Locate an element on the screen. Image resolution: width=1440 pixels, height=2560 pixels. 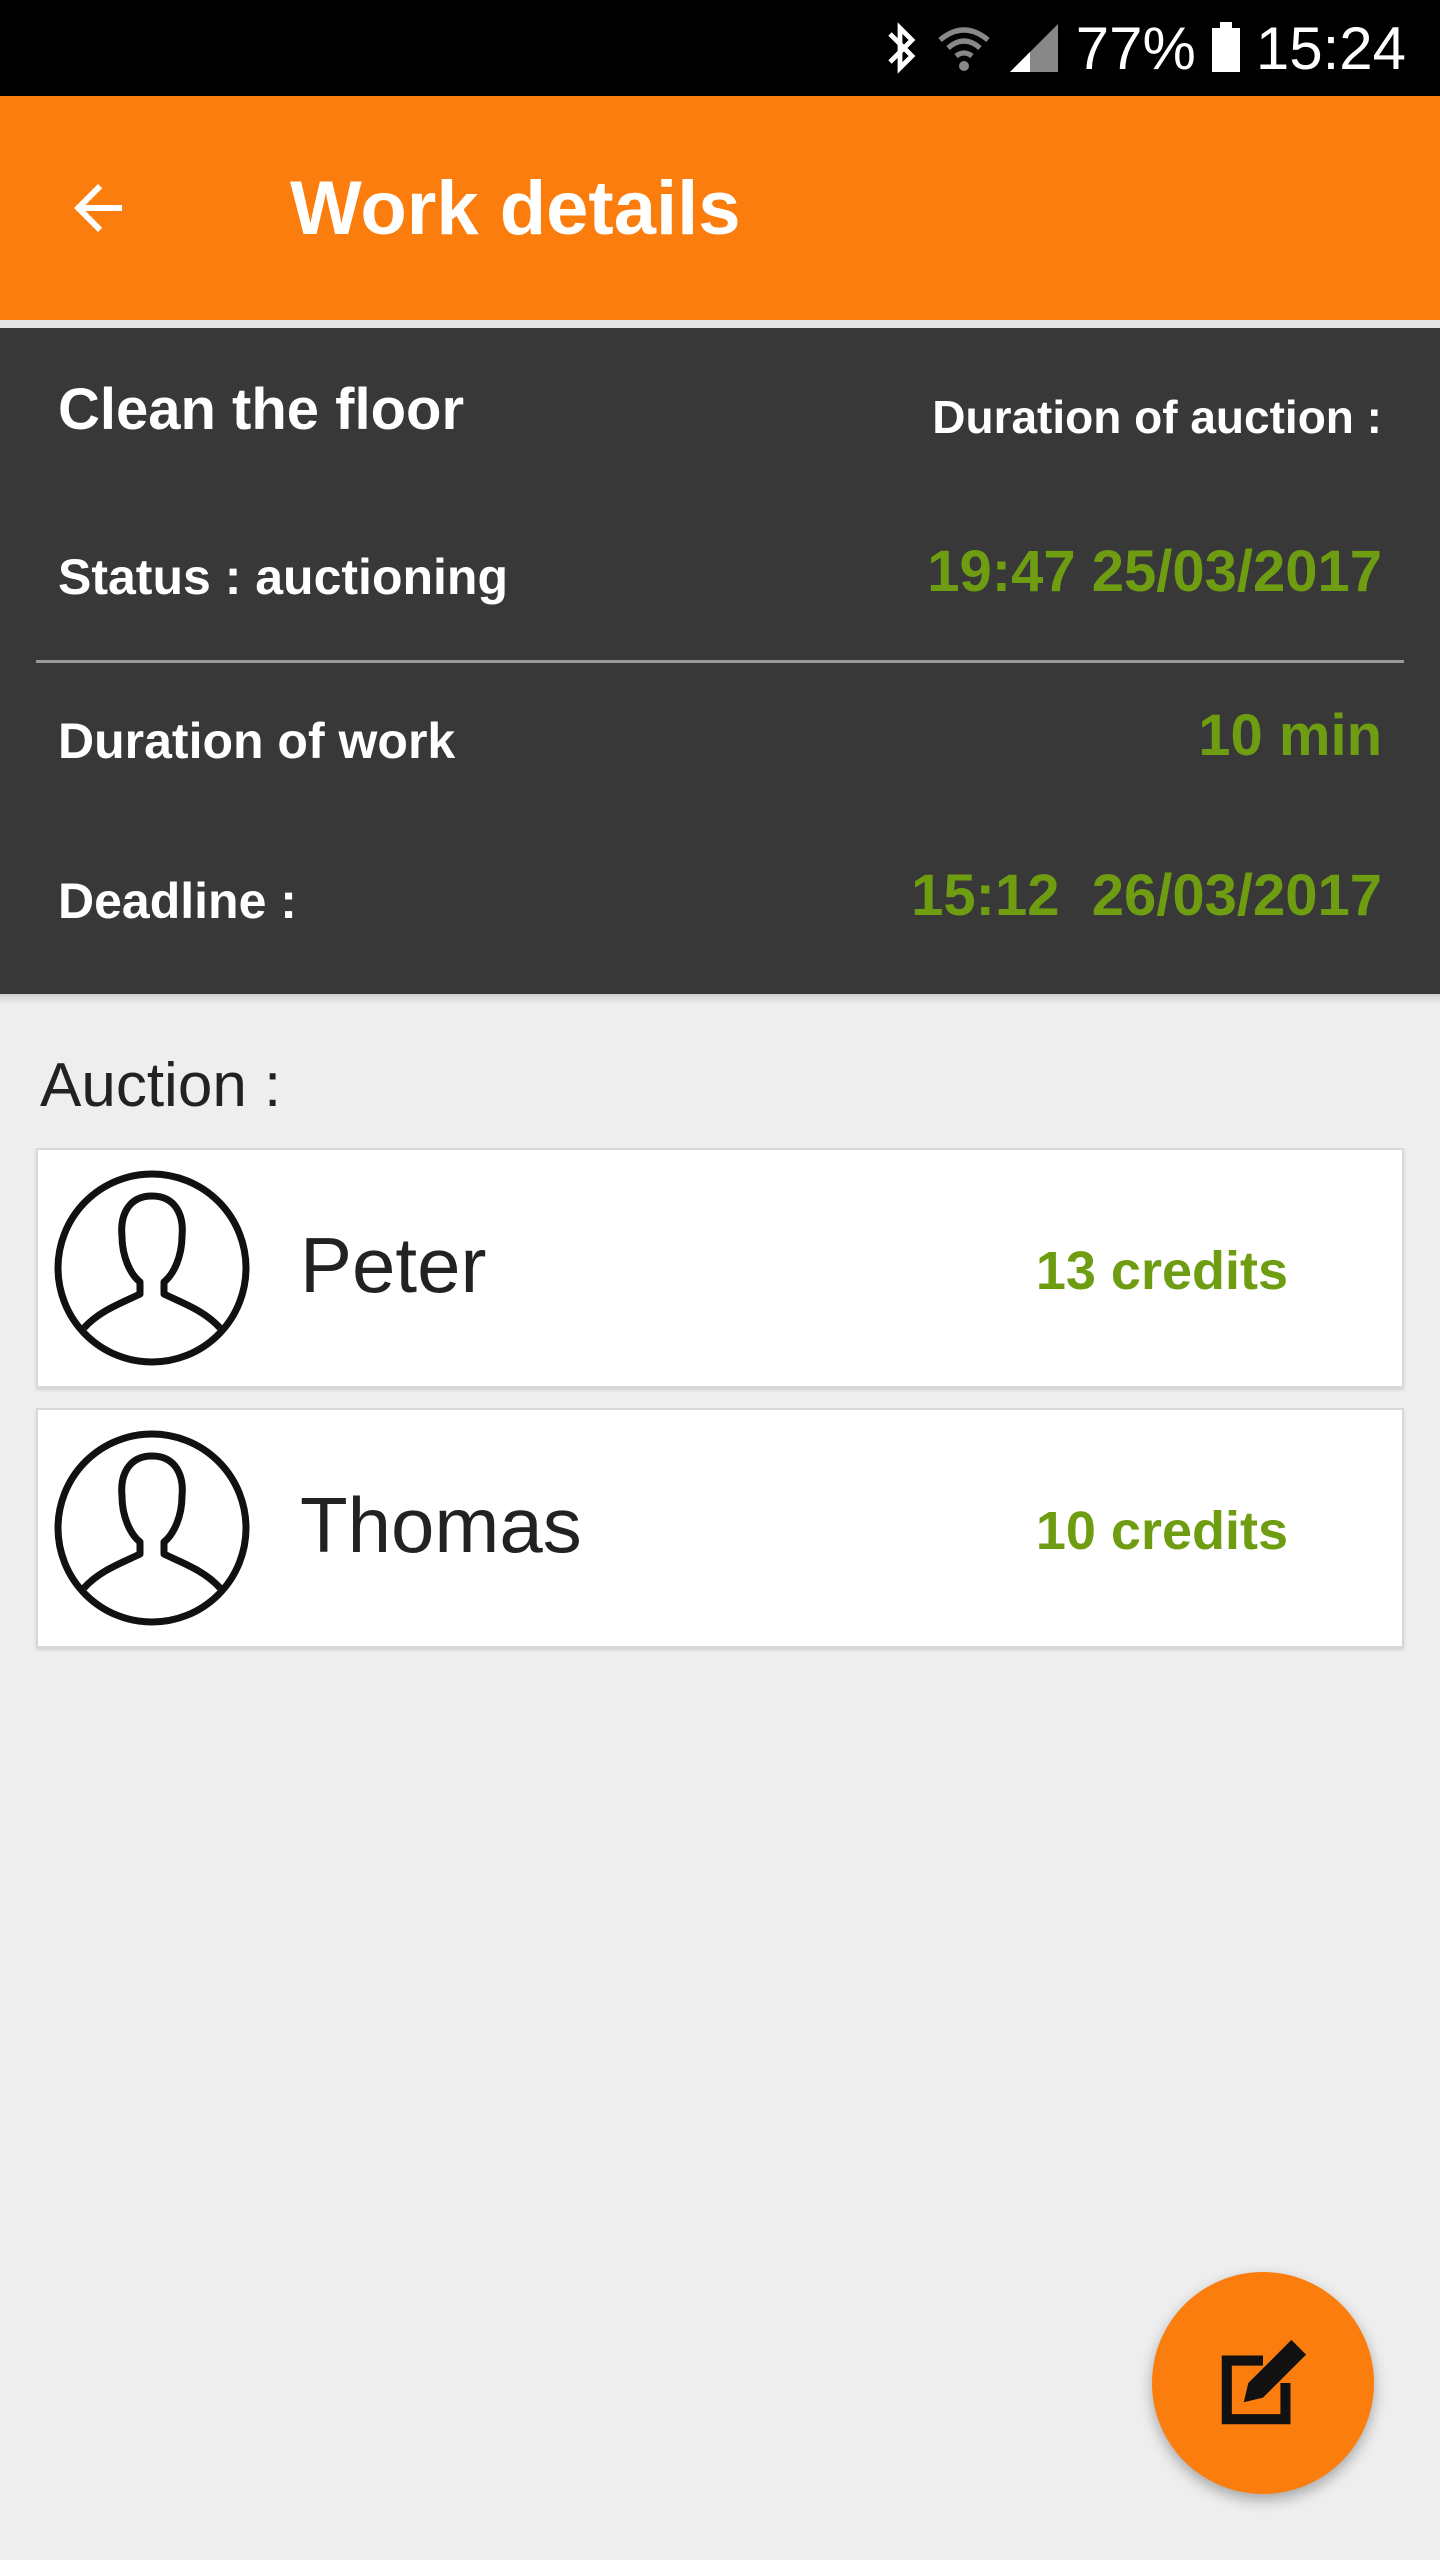
edit-fab-button is located at coordinates (1263, 2383).